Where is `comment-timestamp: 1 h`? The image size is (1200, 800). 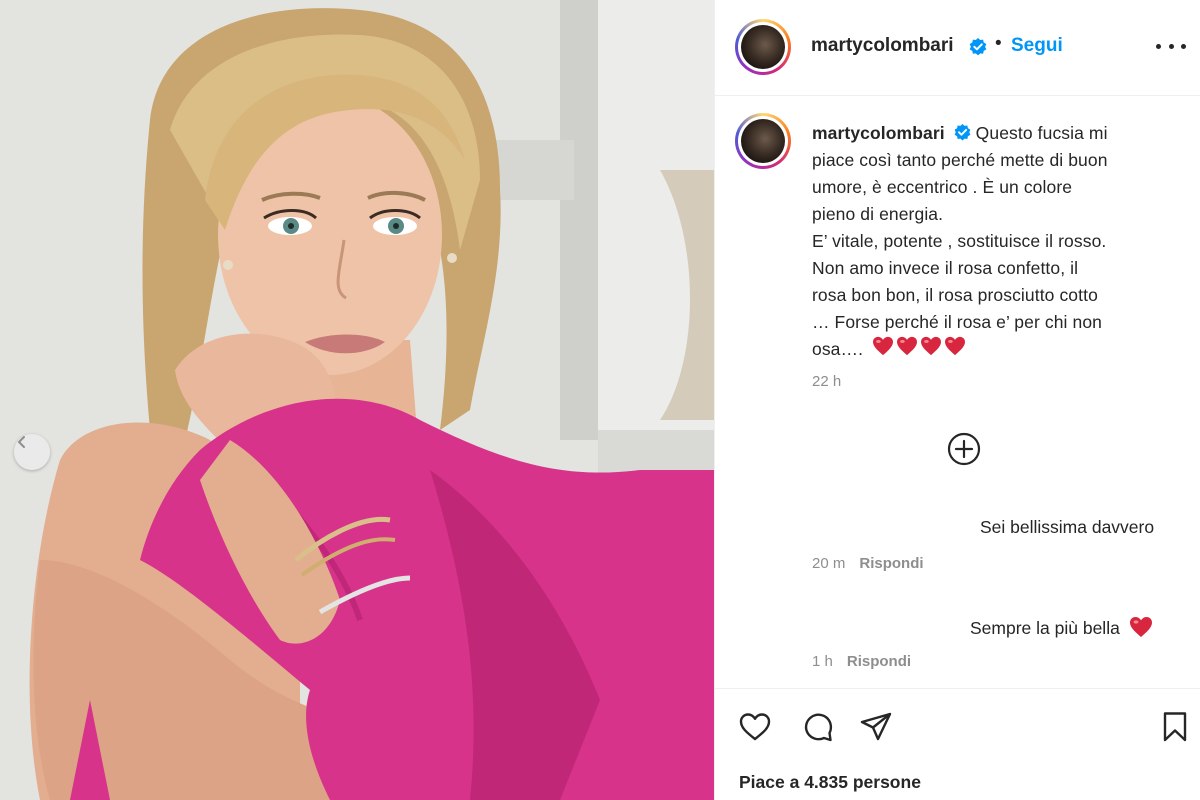 comment-timestamp: 1 h is located at coordinates (822, 661).